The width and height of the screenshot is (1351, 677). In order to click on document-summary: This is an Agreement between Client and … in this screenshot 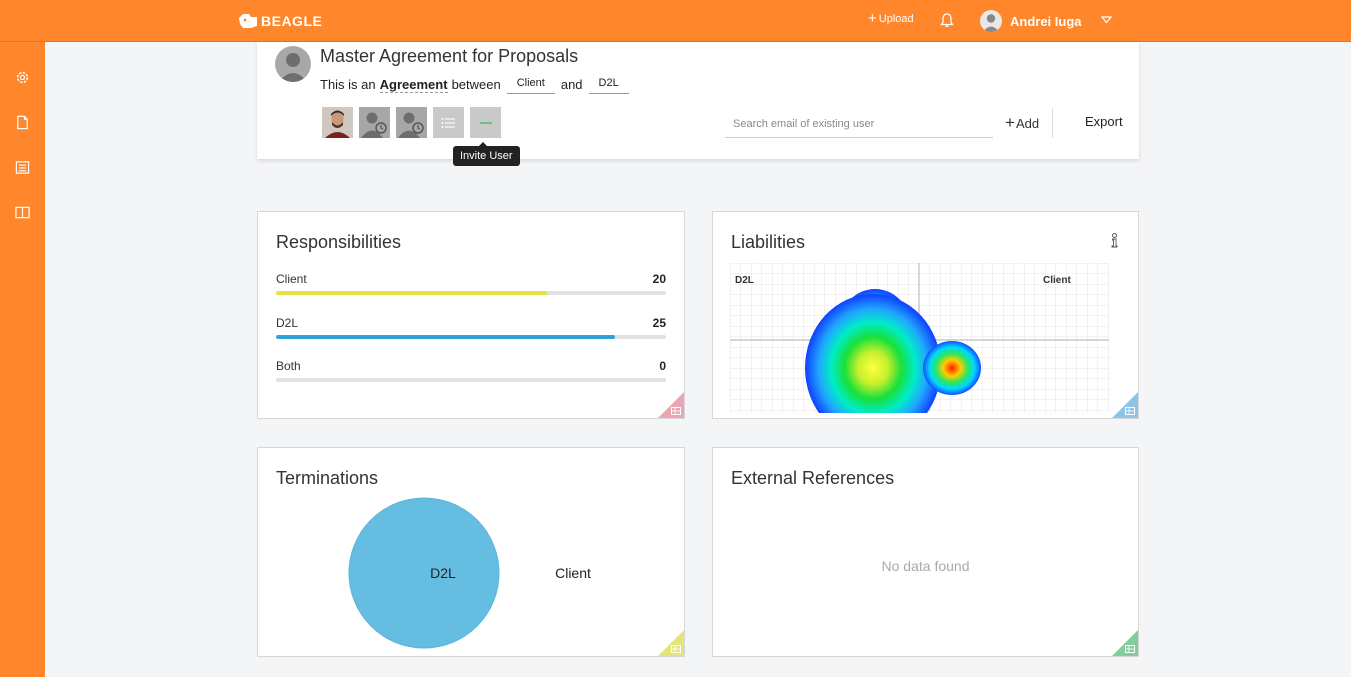, I will do `click(477, 84)`.